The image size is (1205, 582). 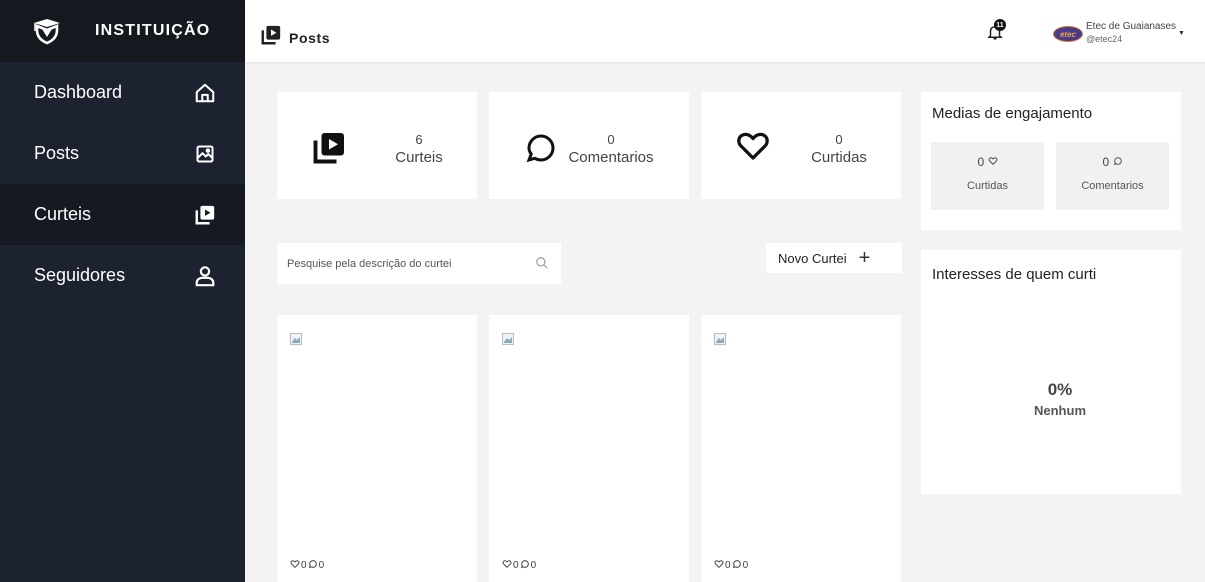 I want to click on stat-label: Curtidas, so click(x=839, y=157).